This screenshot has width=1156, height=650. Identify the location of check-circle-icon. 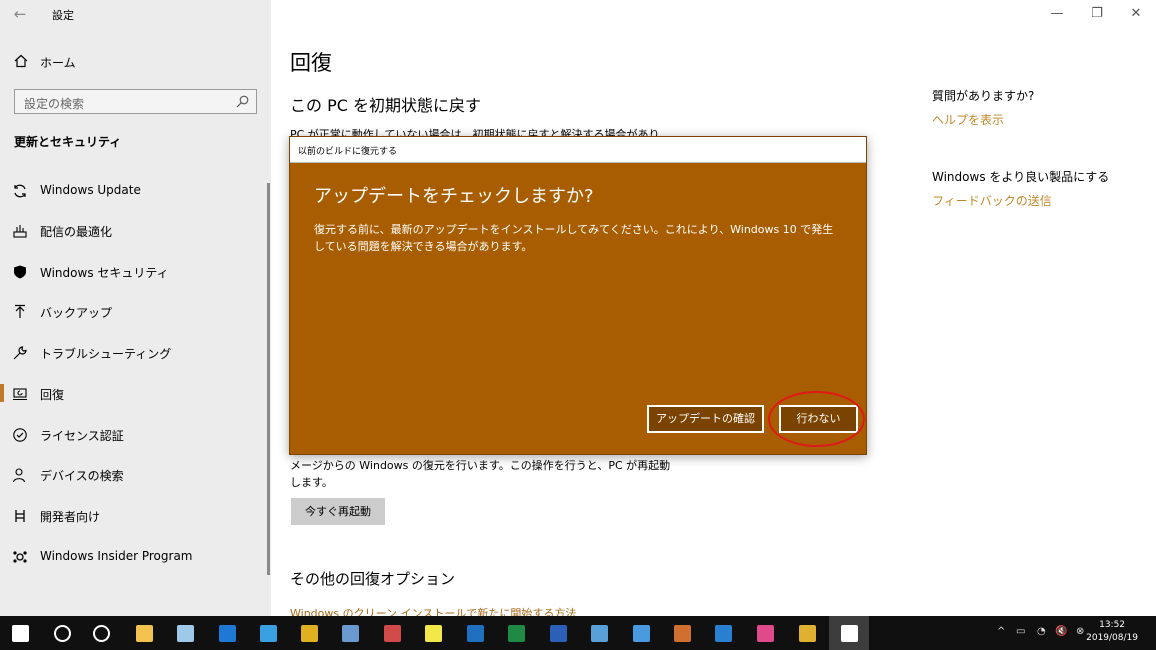
(20, 435).